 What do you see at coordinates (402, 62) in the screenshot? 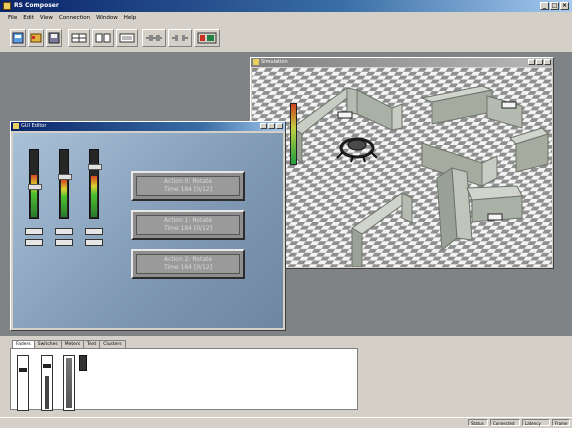
I see `simulation-window-titlebar: Simulation` at bounding box center [402, 62].